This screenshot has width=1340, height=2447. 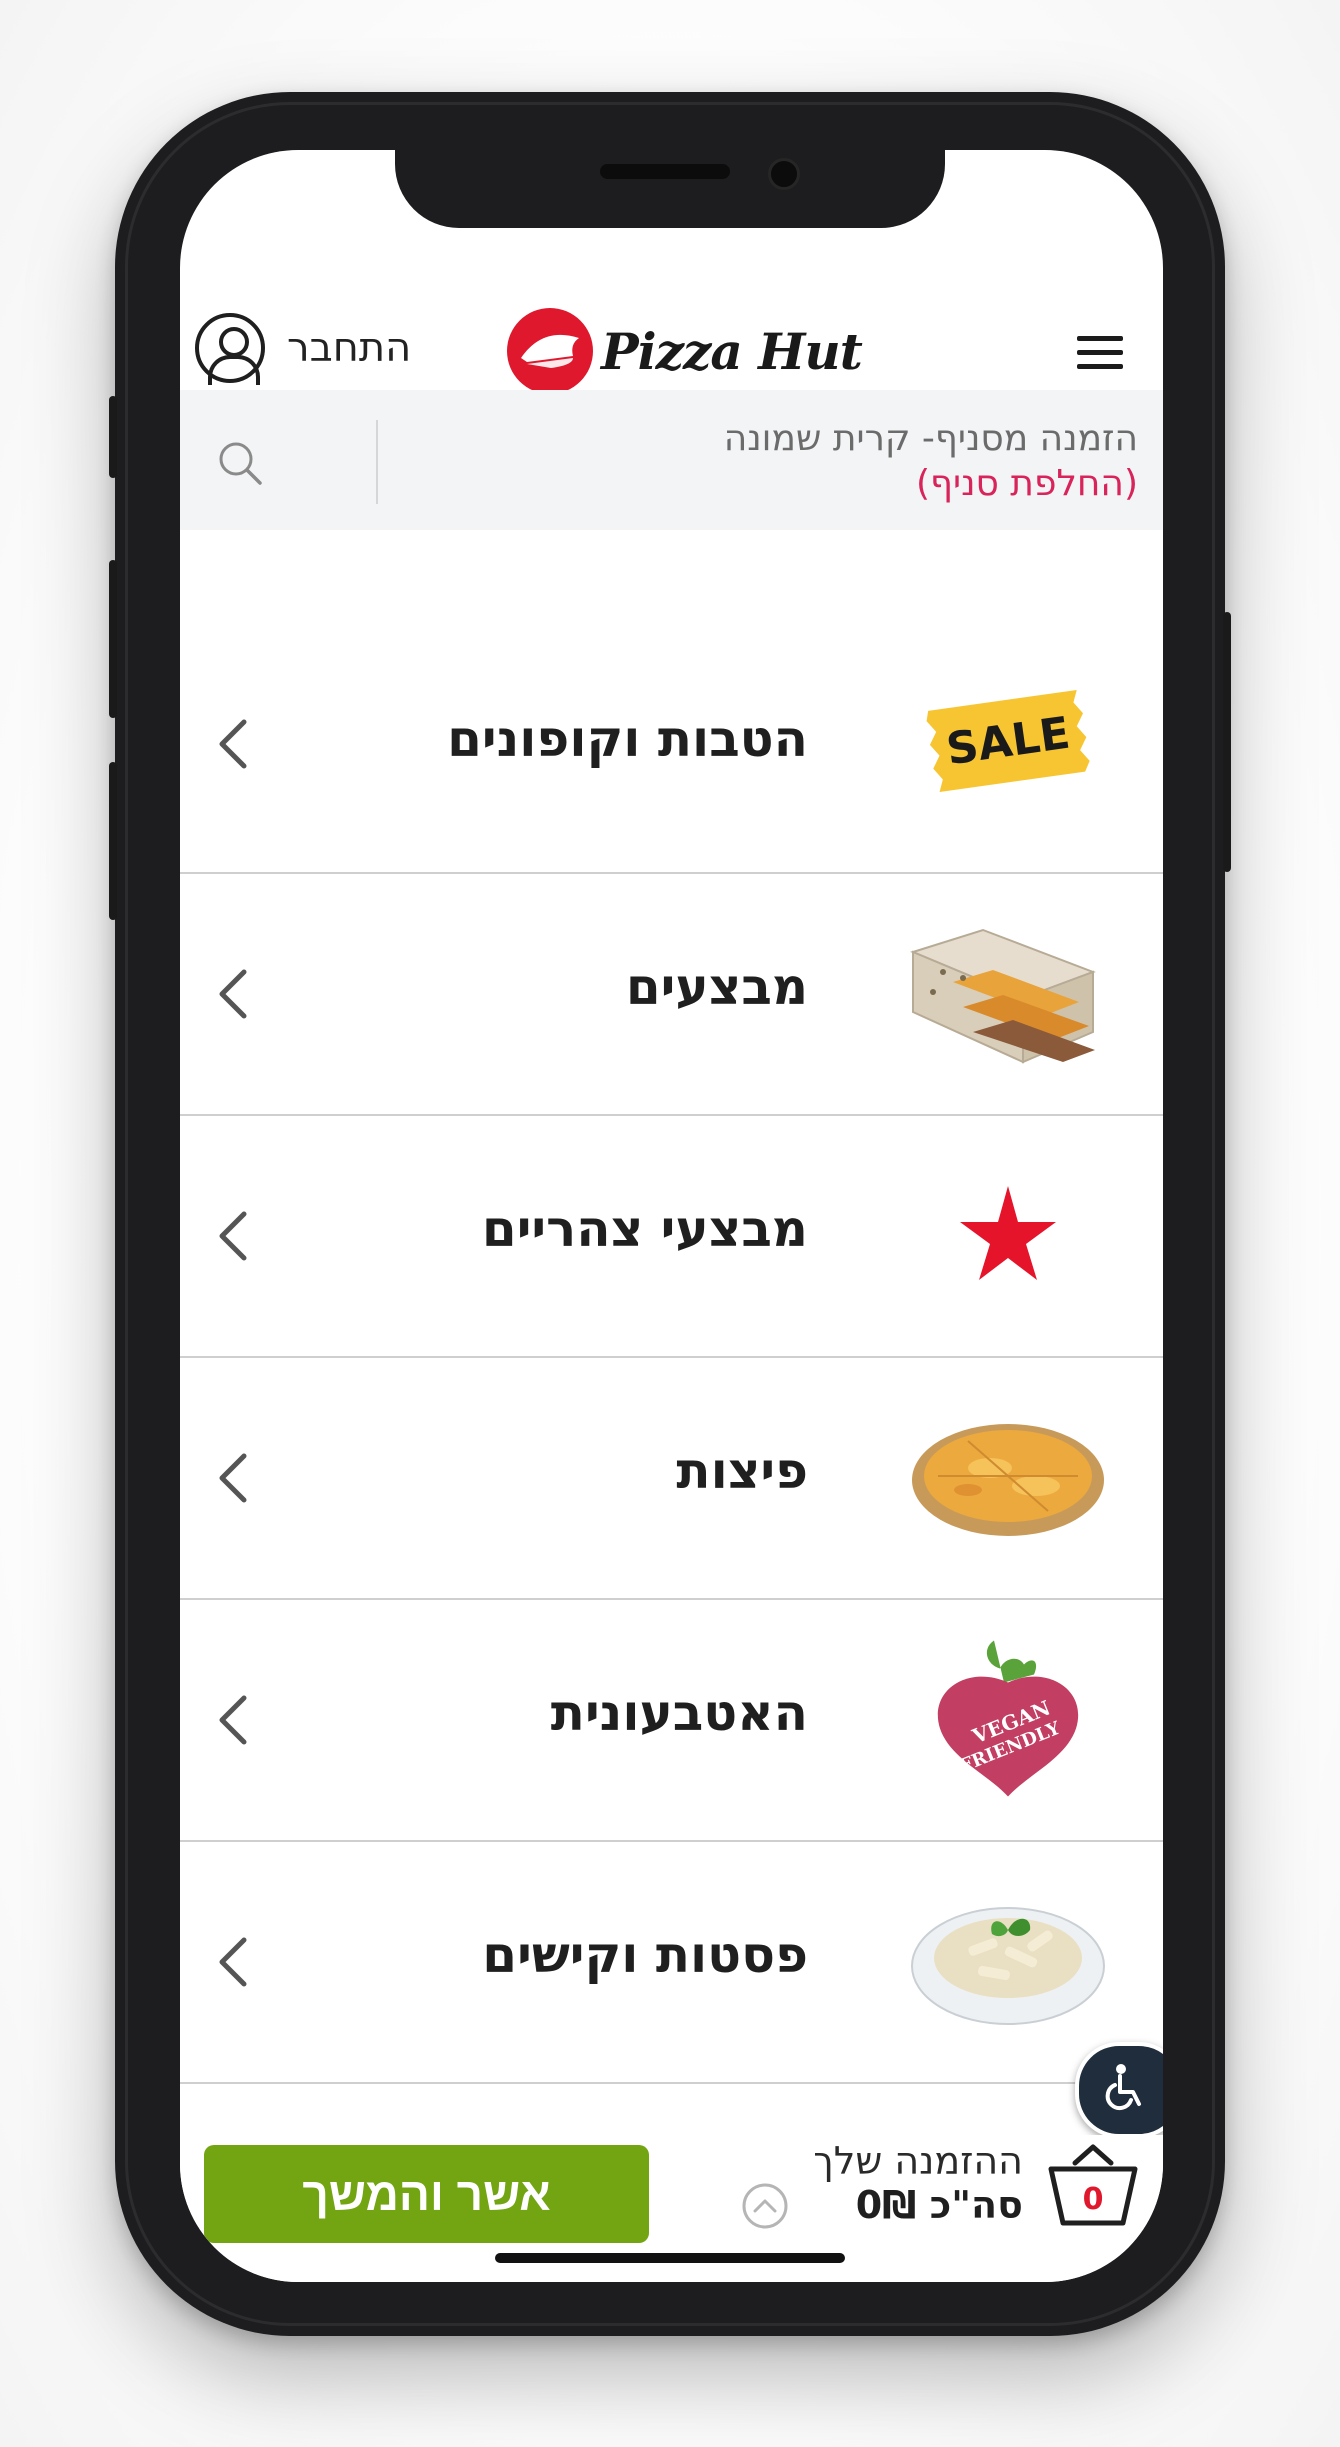 I want to click on accessibility-button, so click(x=1119, y=2090).